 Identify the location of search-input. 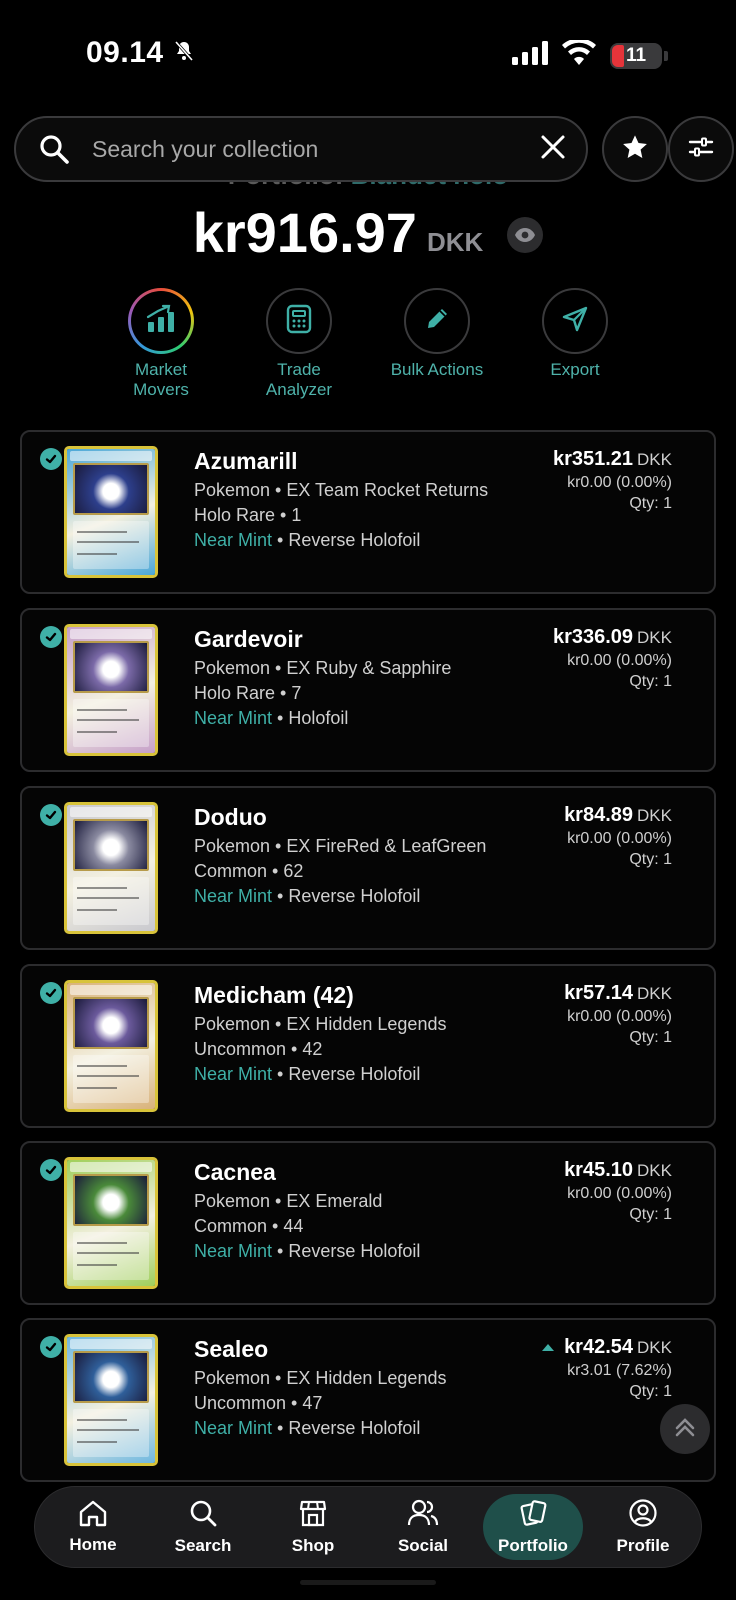
(316, 149).